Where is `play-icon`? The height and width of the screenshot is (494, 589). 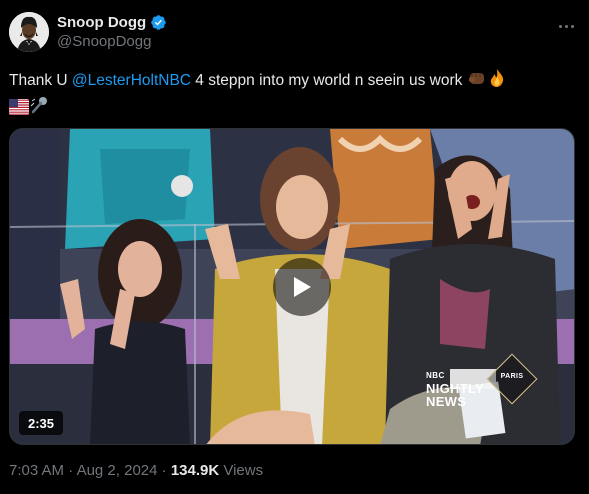
play-icon is located at coordinates (302, 287).